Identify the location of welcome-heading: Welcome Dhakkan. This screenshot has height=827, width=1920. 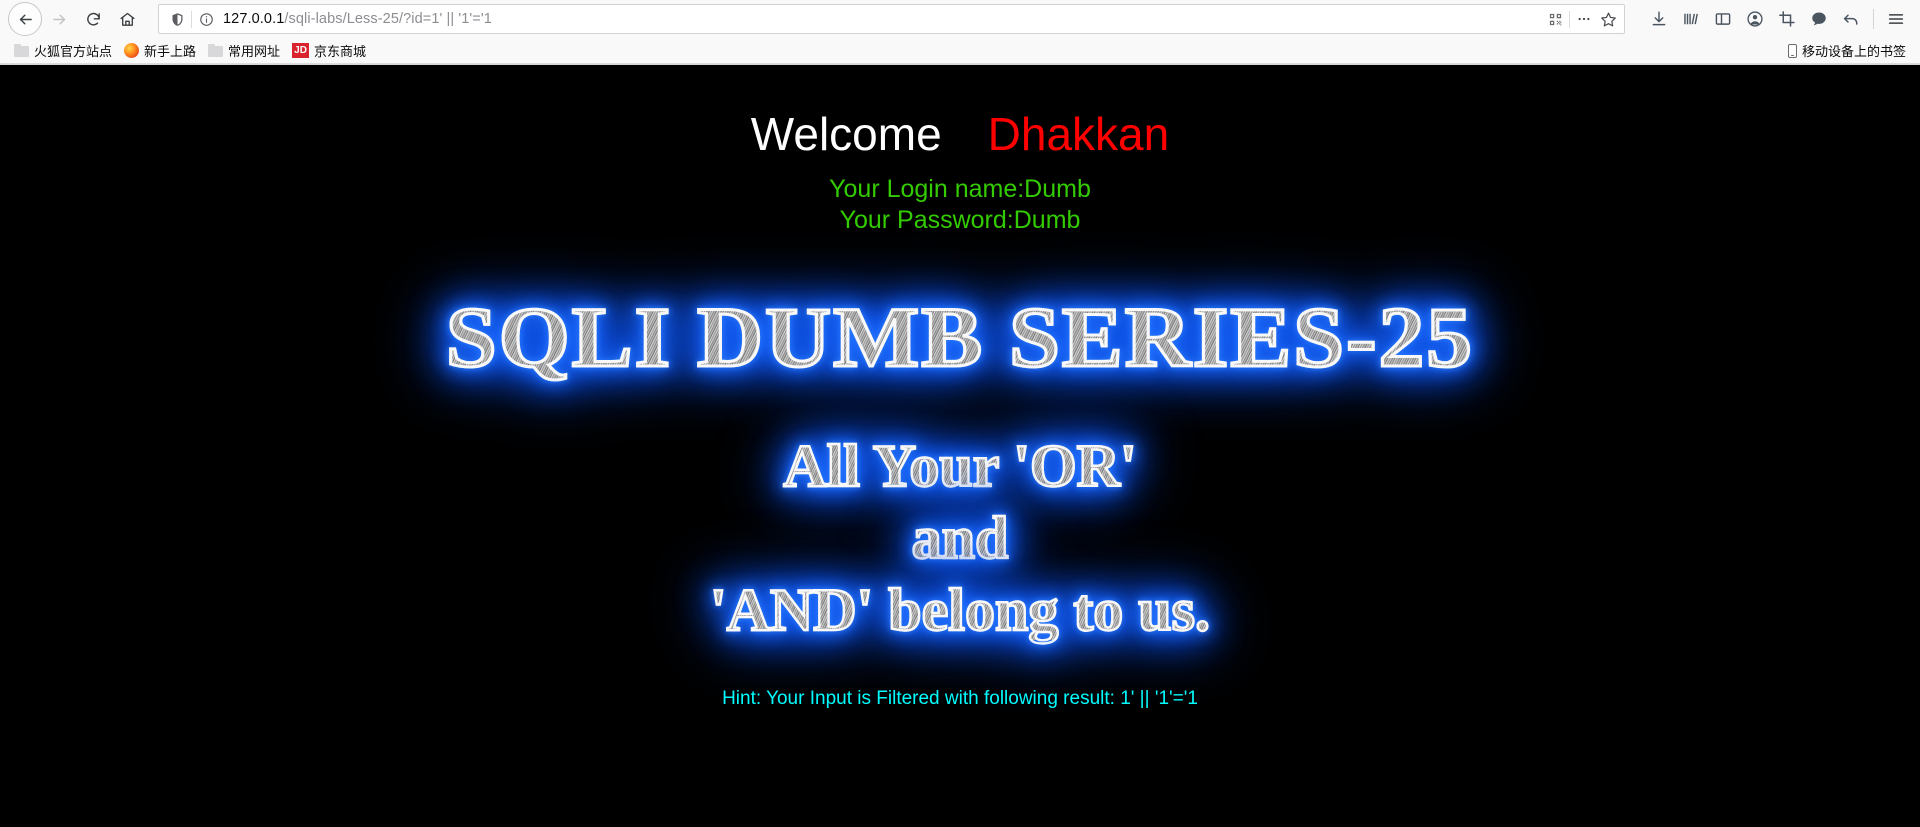
(960, 111).